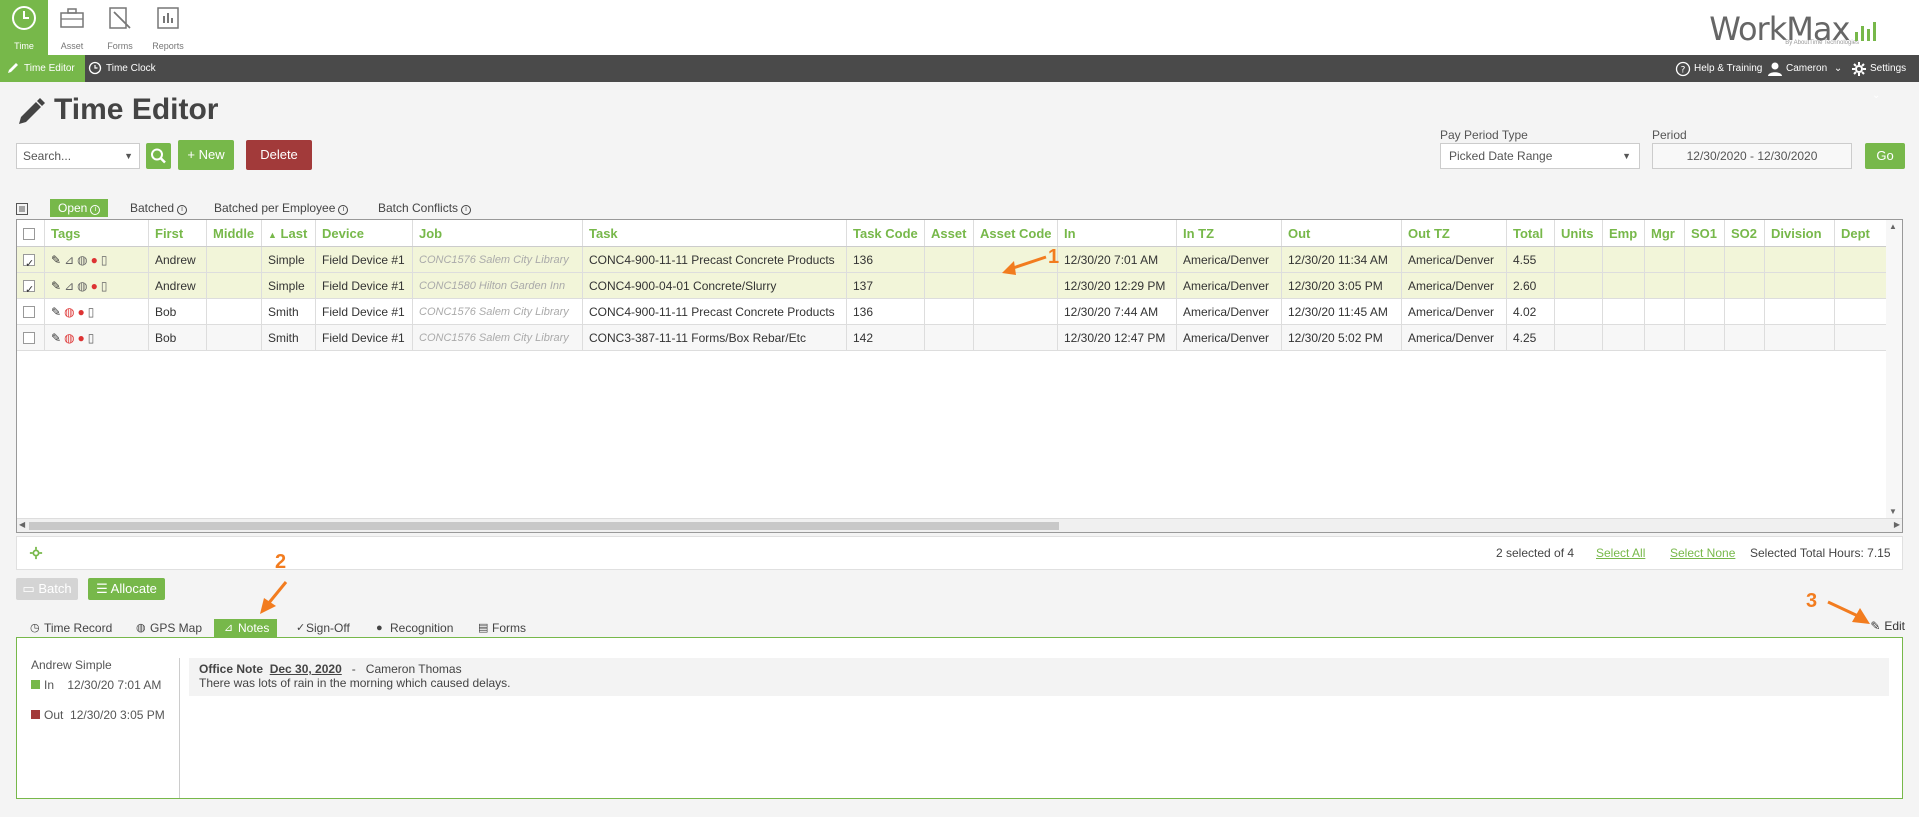 The image size is (1919, 817). Describe the element at coordinates (289, 311) in the screenshot. I see `last-cell: Smith` at that location.